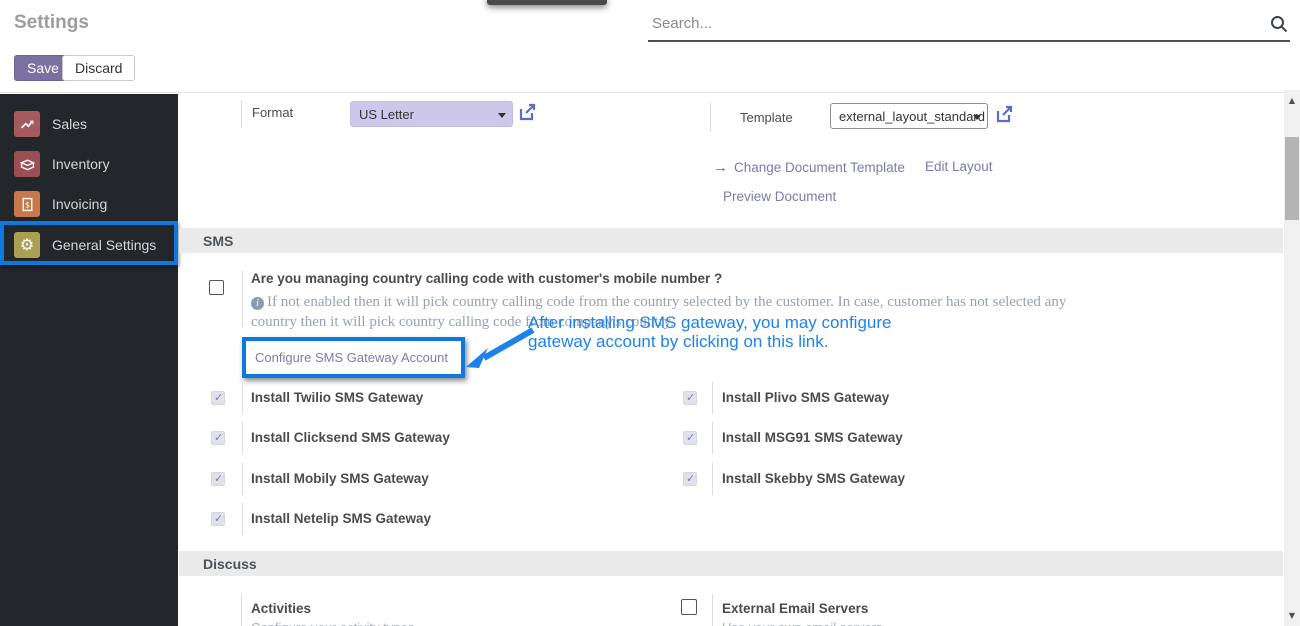 Image resolution: width=1300 pixels, height=626 pixels. Describe the element at coordinates (547, 2) in the screenshot. I see `tooltip-remnant` at that location.